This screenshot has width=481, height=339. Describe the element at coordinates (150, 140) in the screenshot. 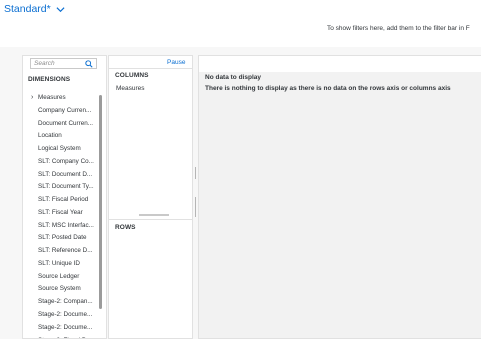

I see `columns-dropzone: COLUMNS Measures` at that location.